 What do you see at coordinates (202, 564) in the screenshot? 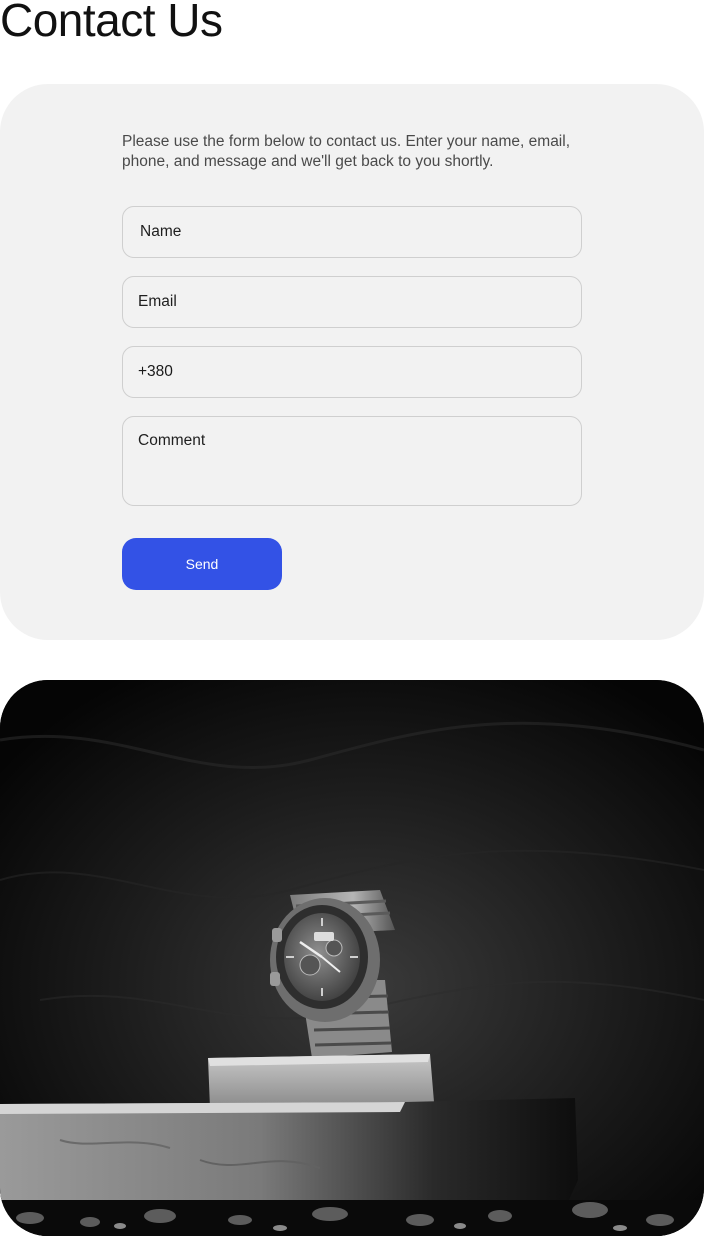
I see `send-button: Send` at bounding box center [202, 564].